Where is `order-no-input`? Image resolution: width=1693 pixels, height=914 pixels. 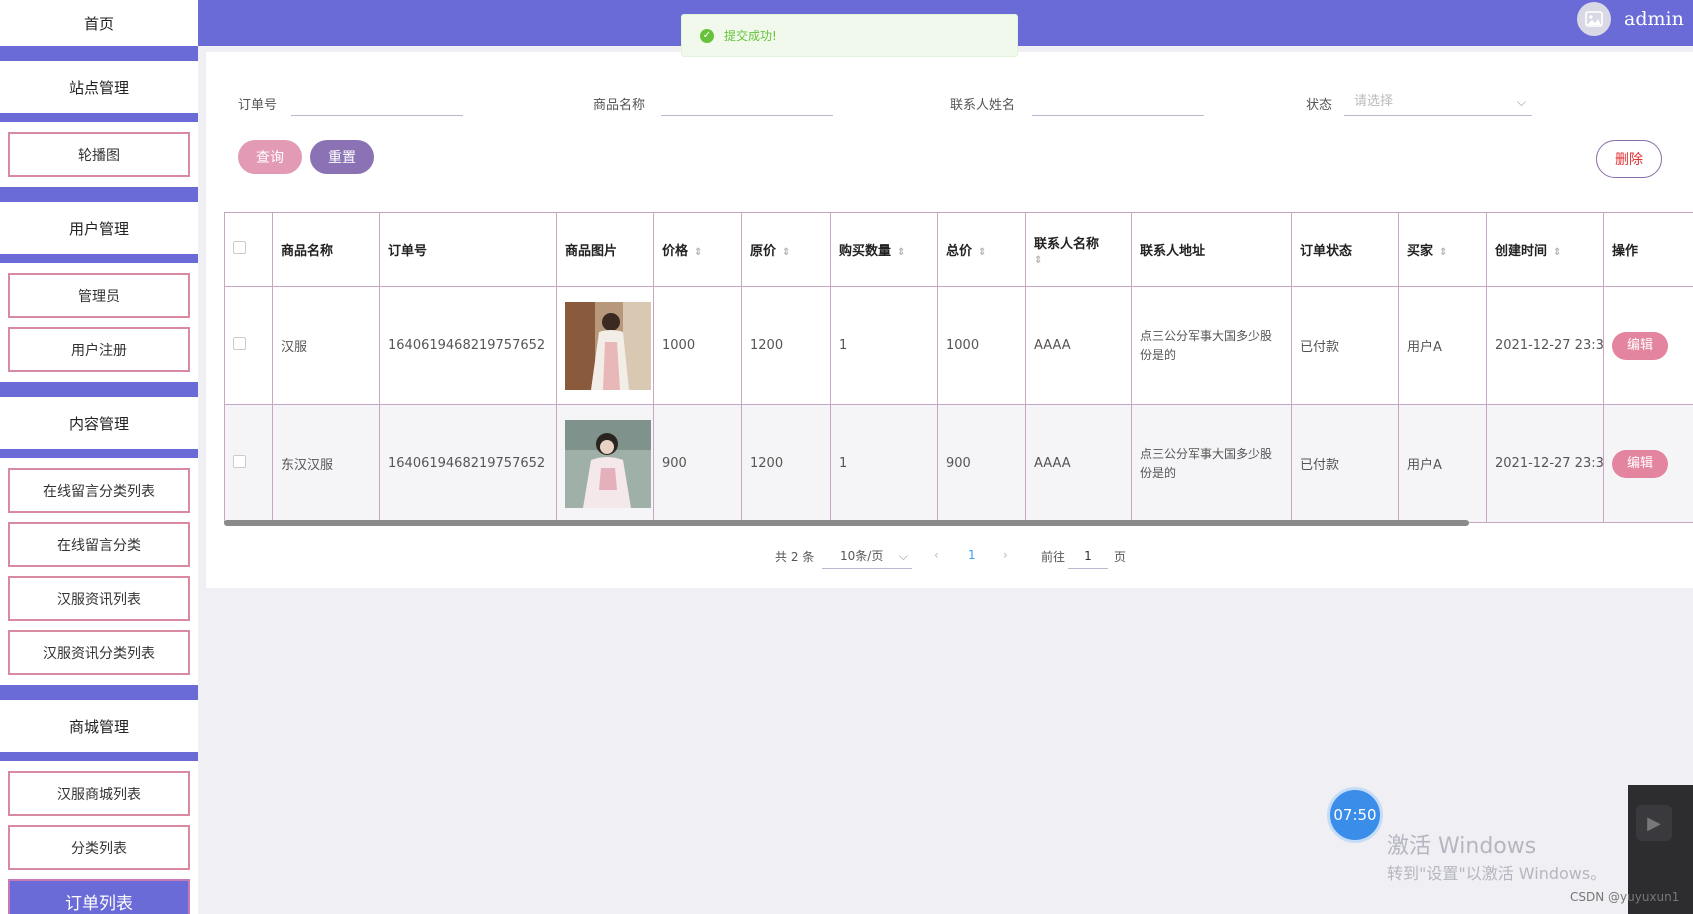 order-no-input is located at coordinates (377, 103).